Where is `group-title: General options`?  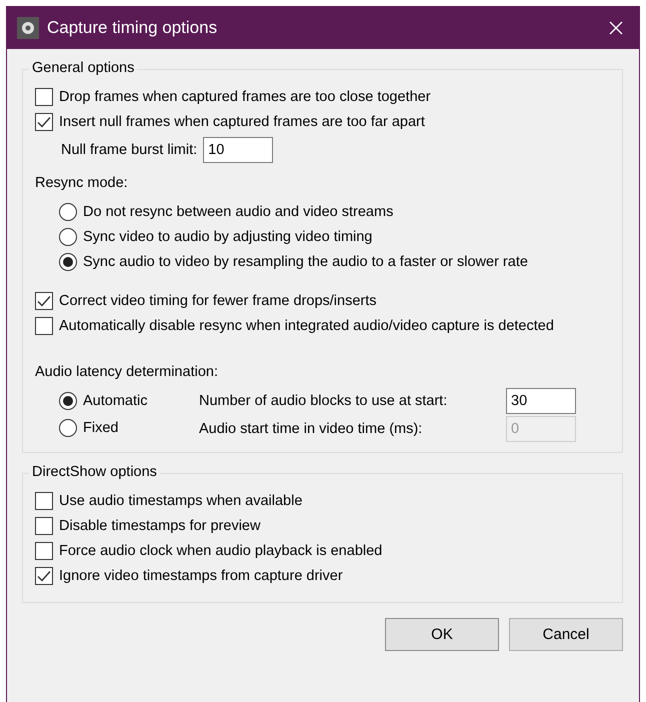 group-title: General options is located at coordinates (83, 68).